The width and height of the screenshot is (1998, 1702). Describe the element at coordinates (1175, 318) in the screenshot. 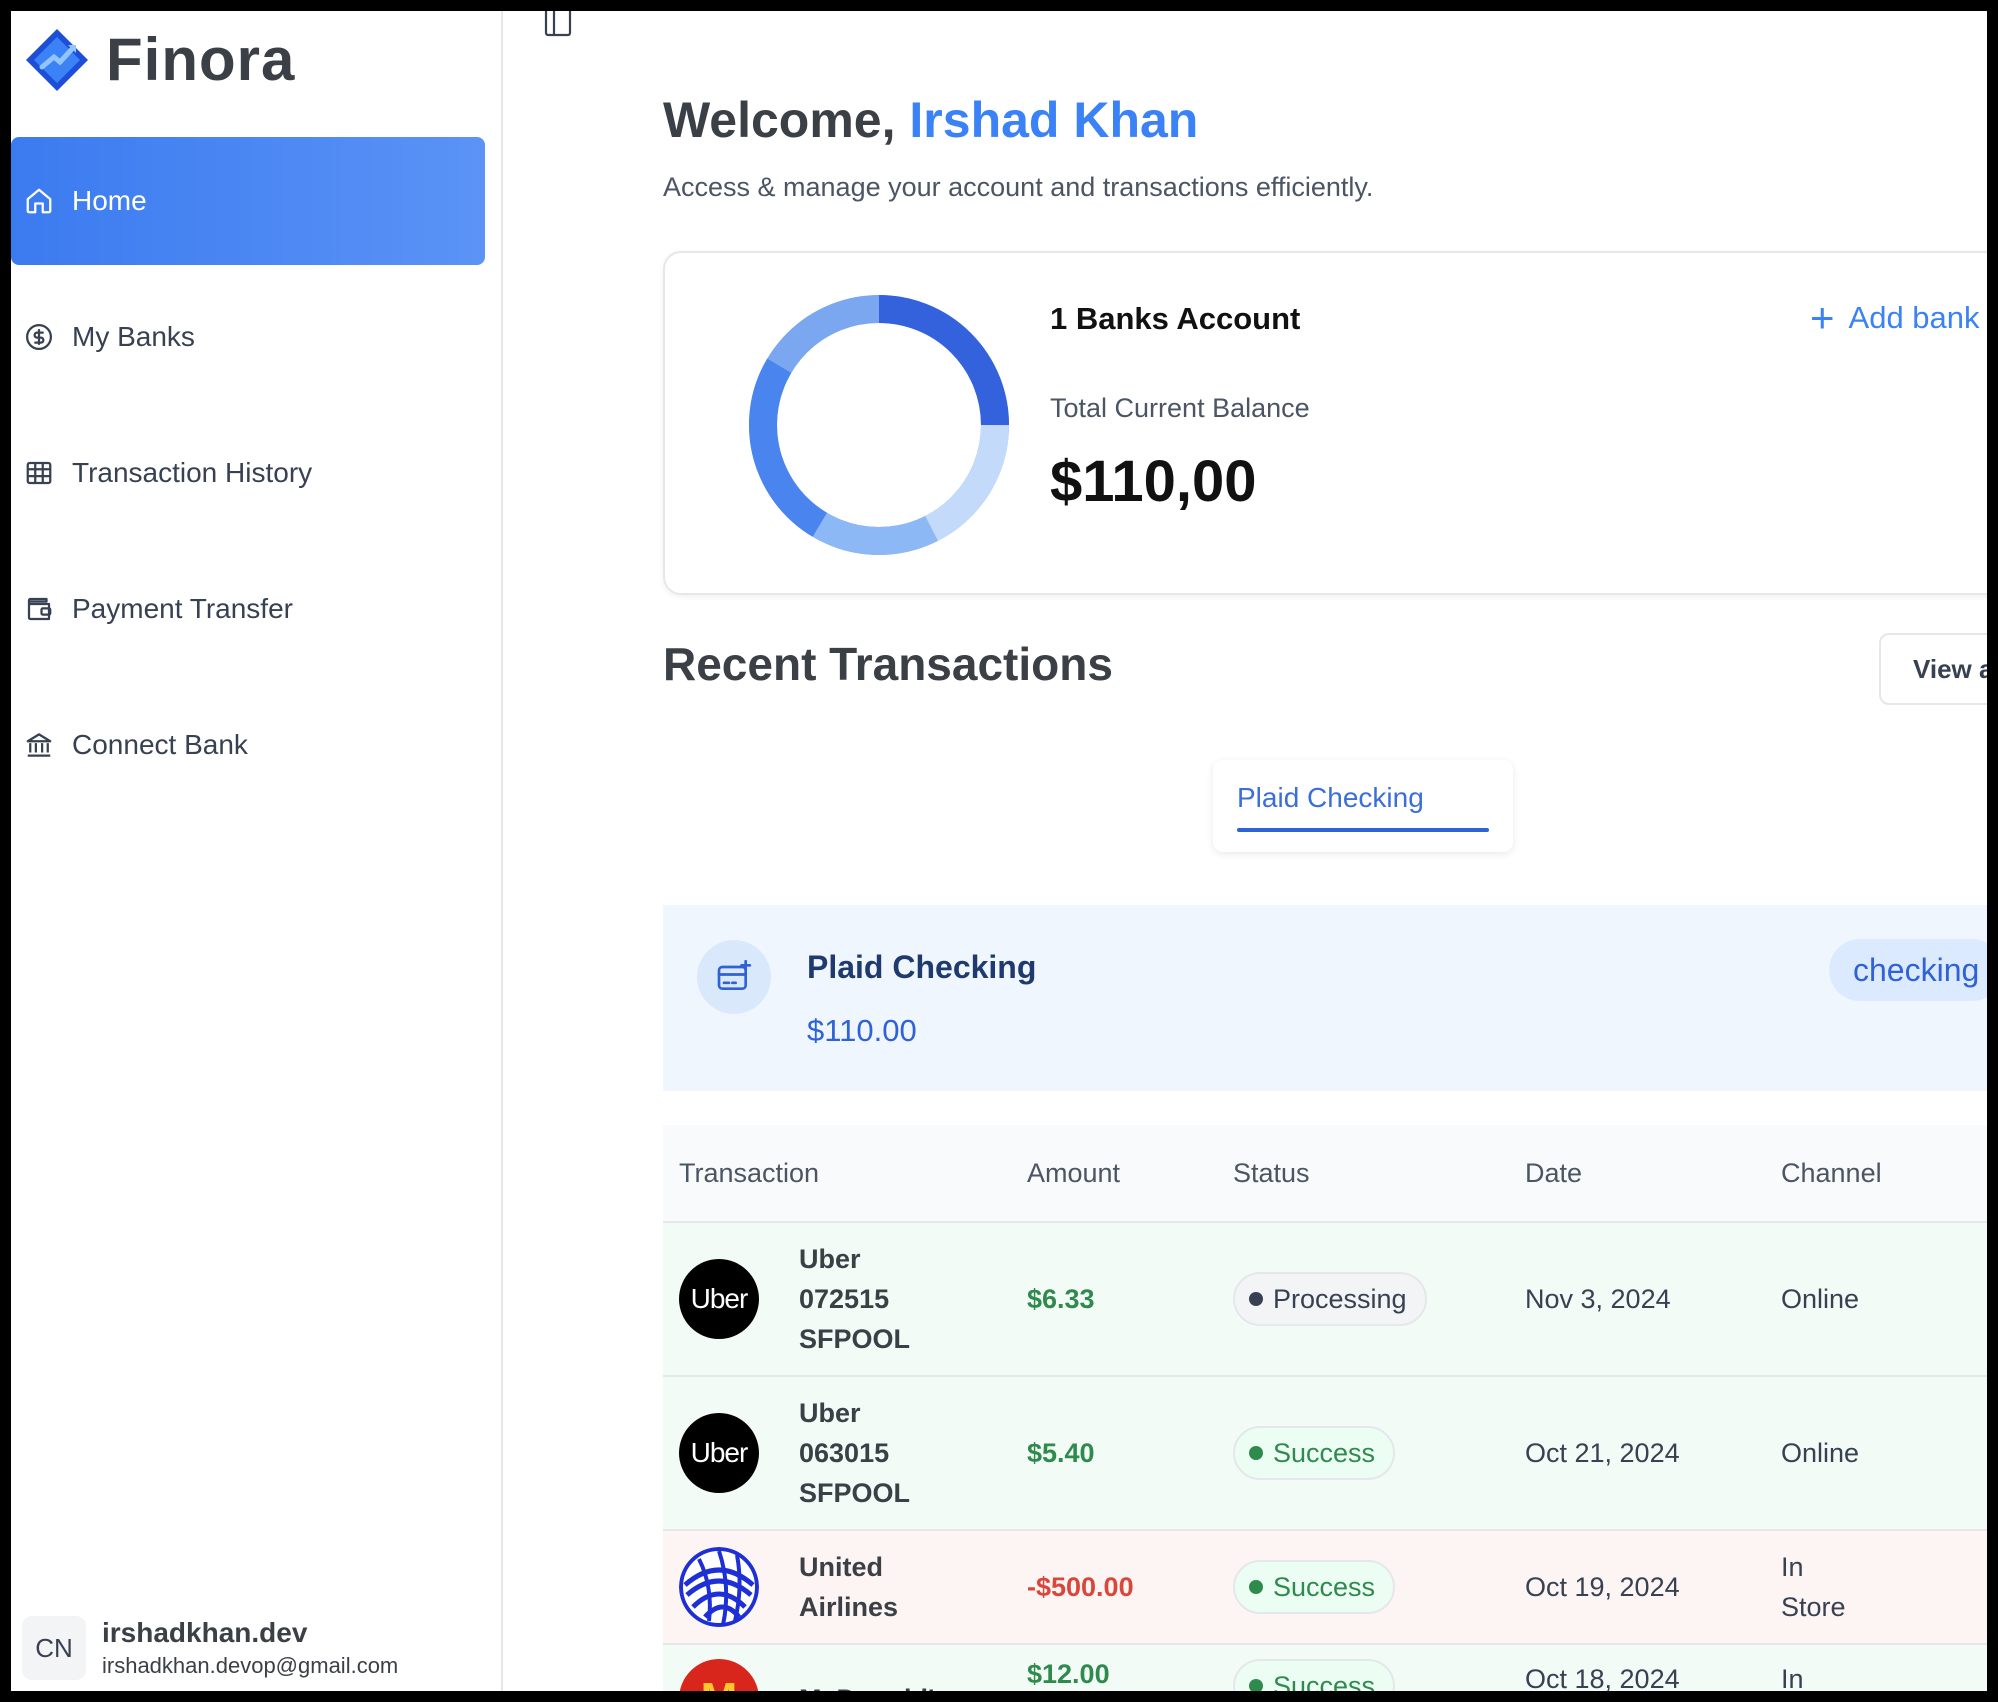

I see `bank-count: 1 Banks Account` at that location.